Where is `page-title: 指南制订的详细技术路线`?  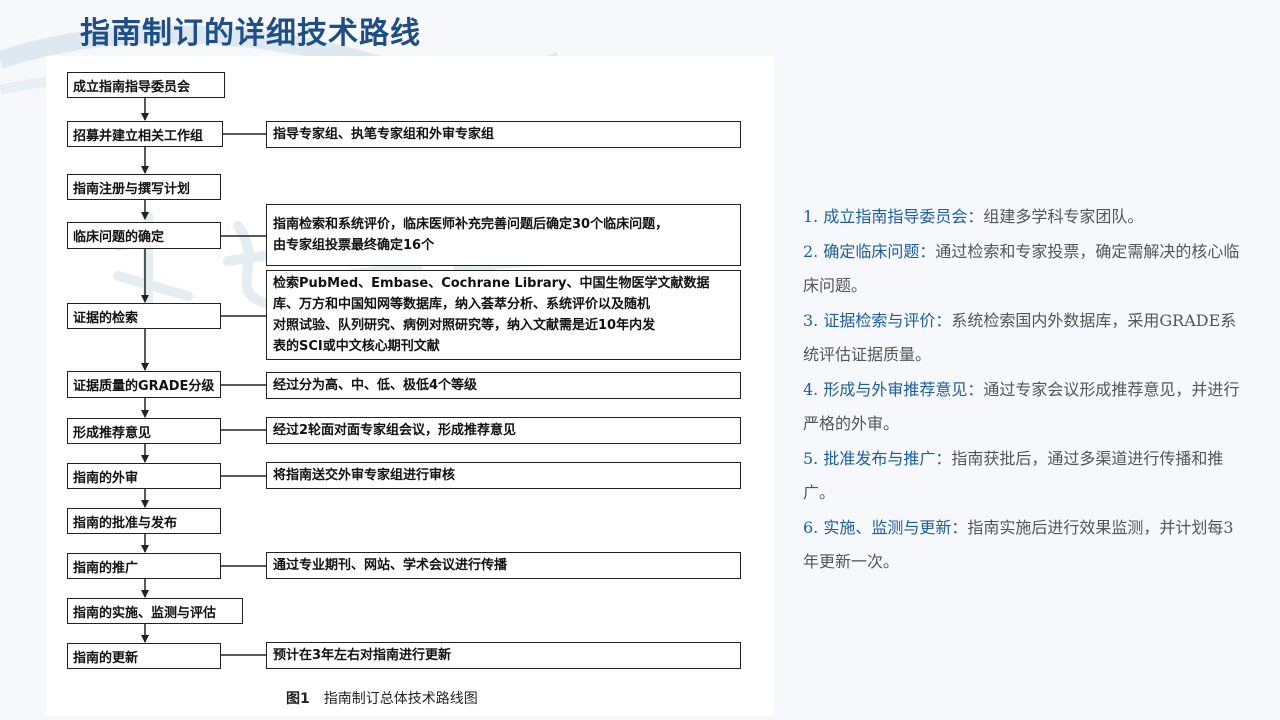 page-title: 指南制订的详细技术路线 is located at coordinates (250, 33).